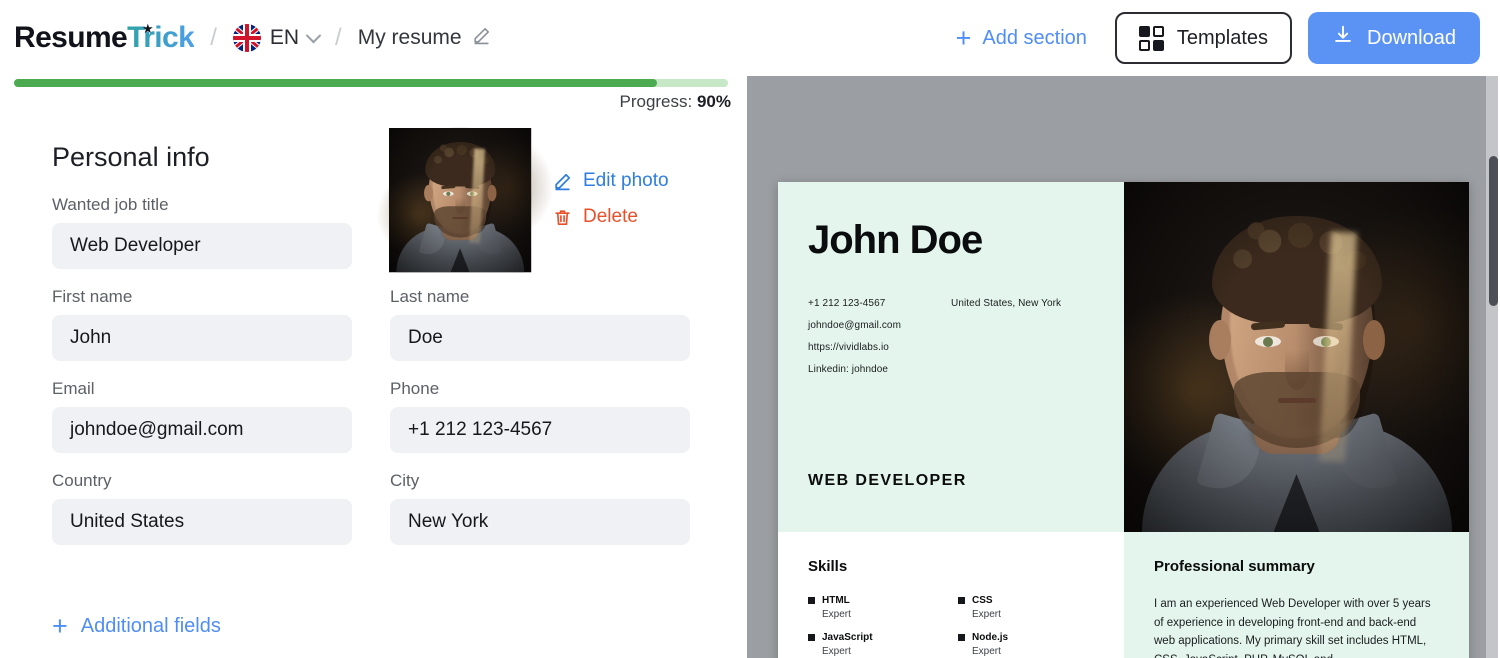  Describe the element at coordinates (202, 522) in the screenshot. I see `country-input: United States` at that location.